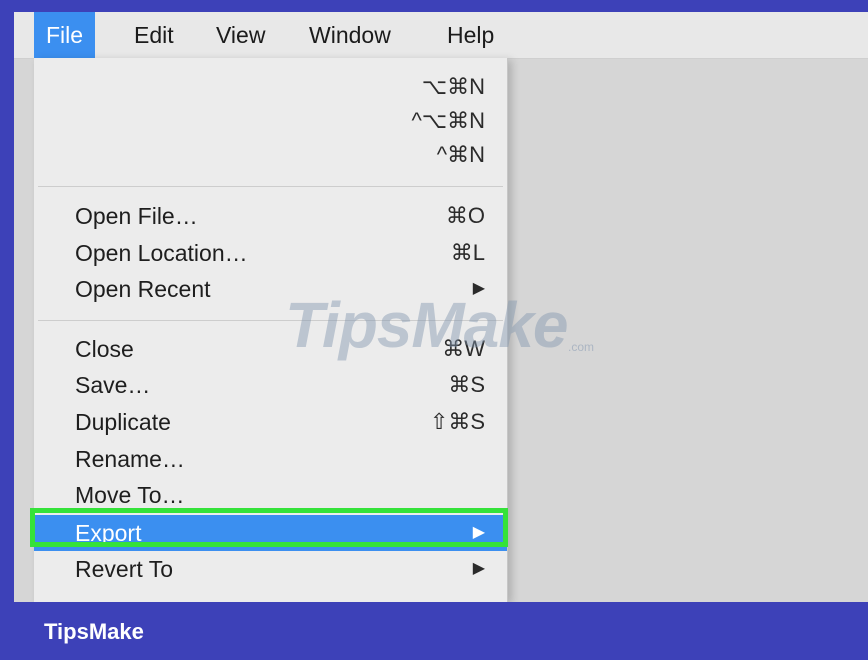 This screenshot has width=868, height=660. Describe the element at coordinates (350, 35) in the screenshot. I see `menubar-window: Window` at that location.